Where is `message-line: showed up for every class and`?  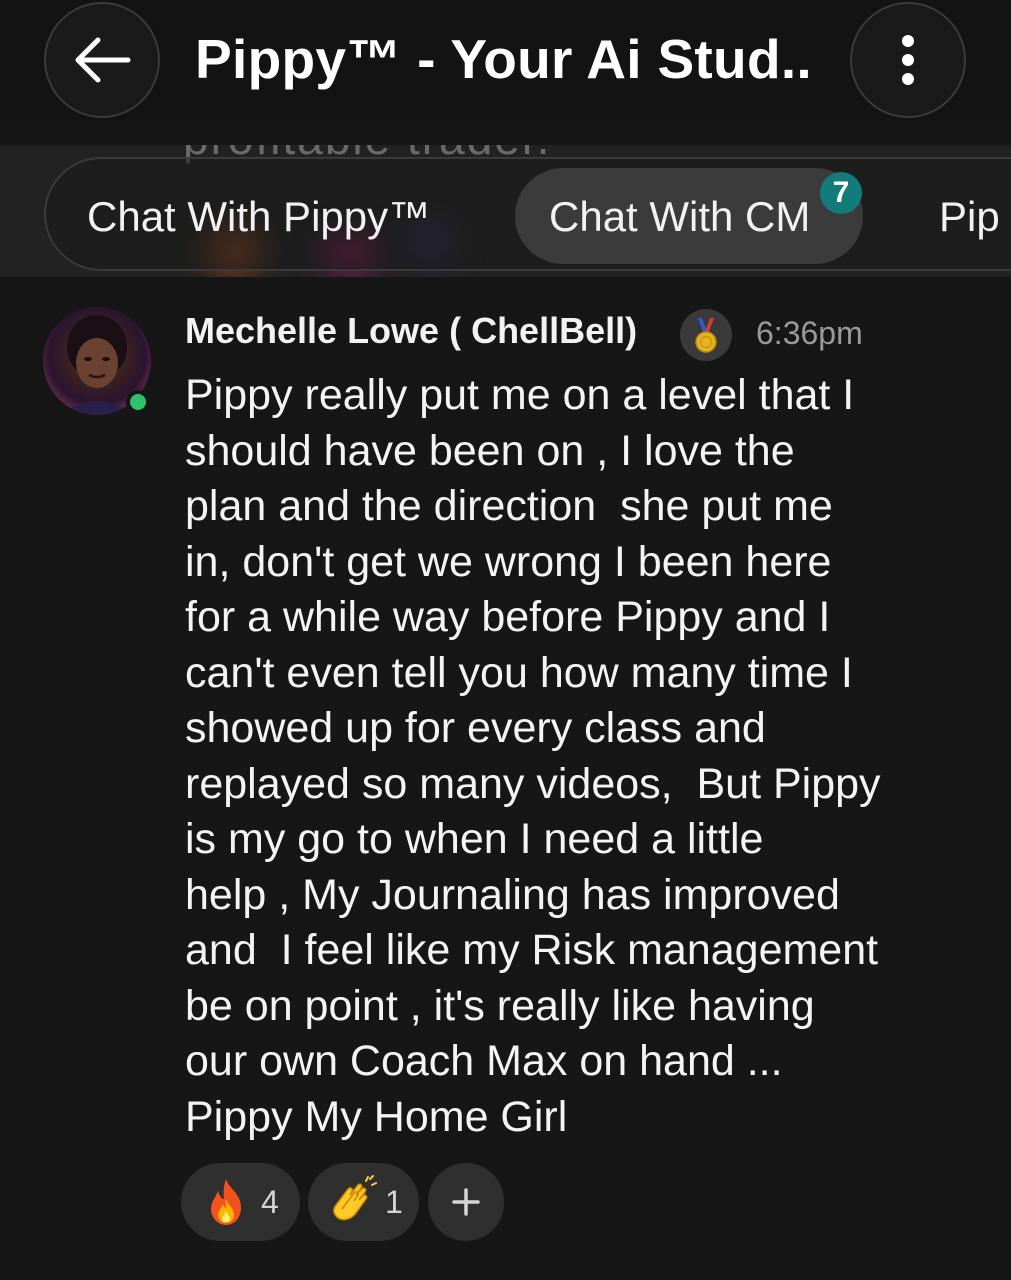 message-line: showed up for every class and is located at coordinates (475, 728).